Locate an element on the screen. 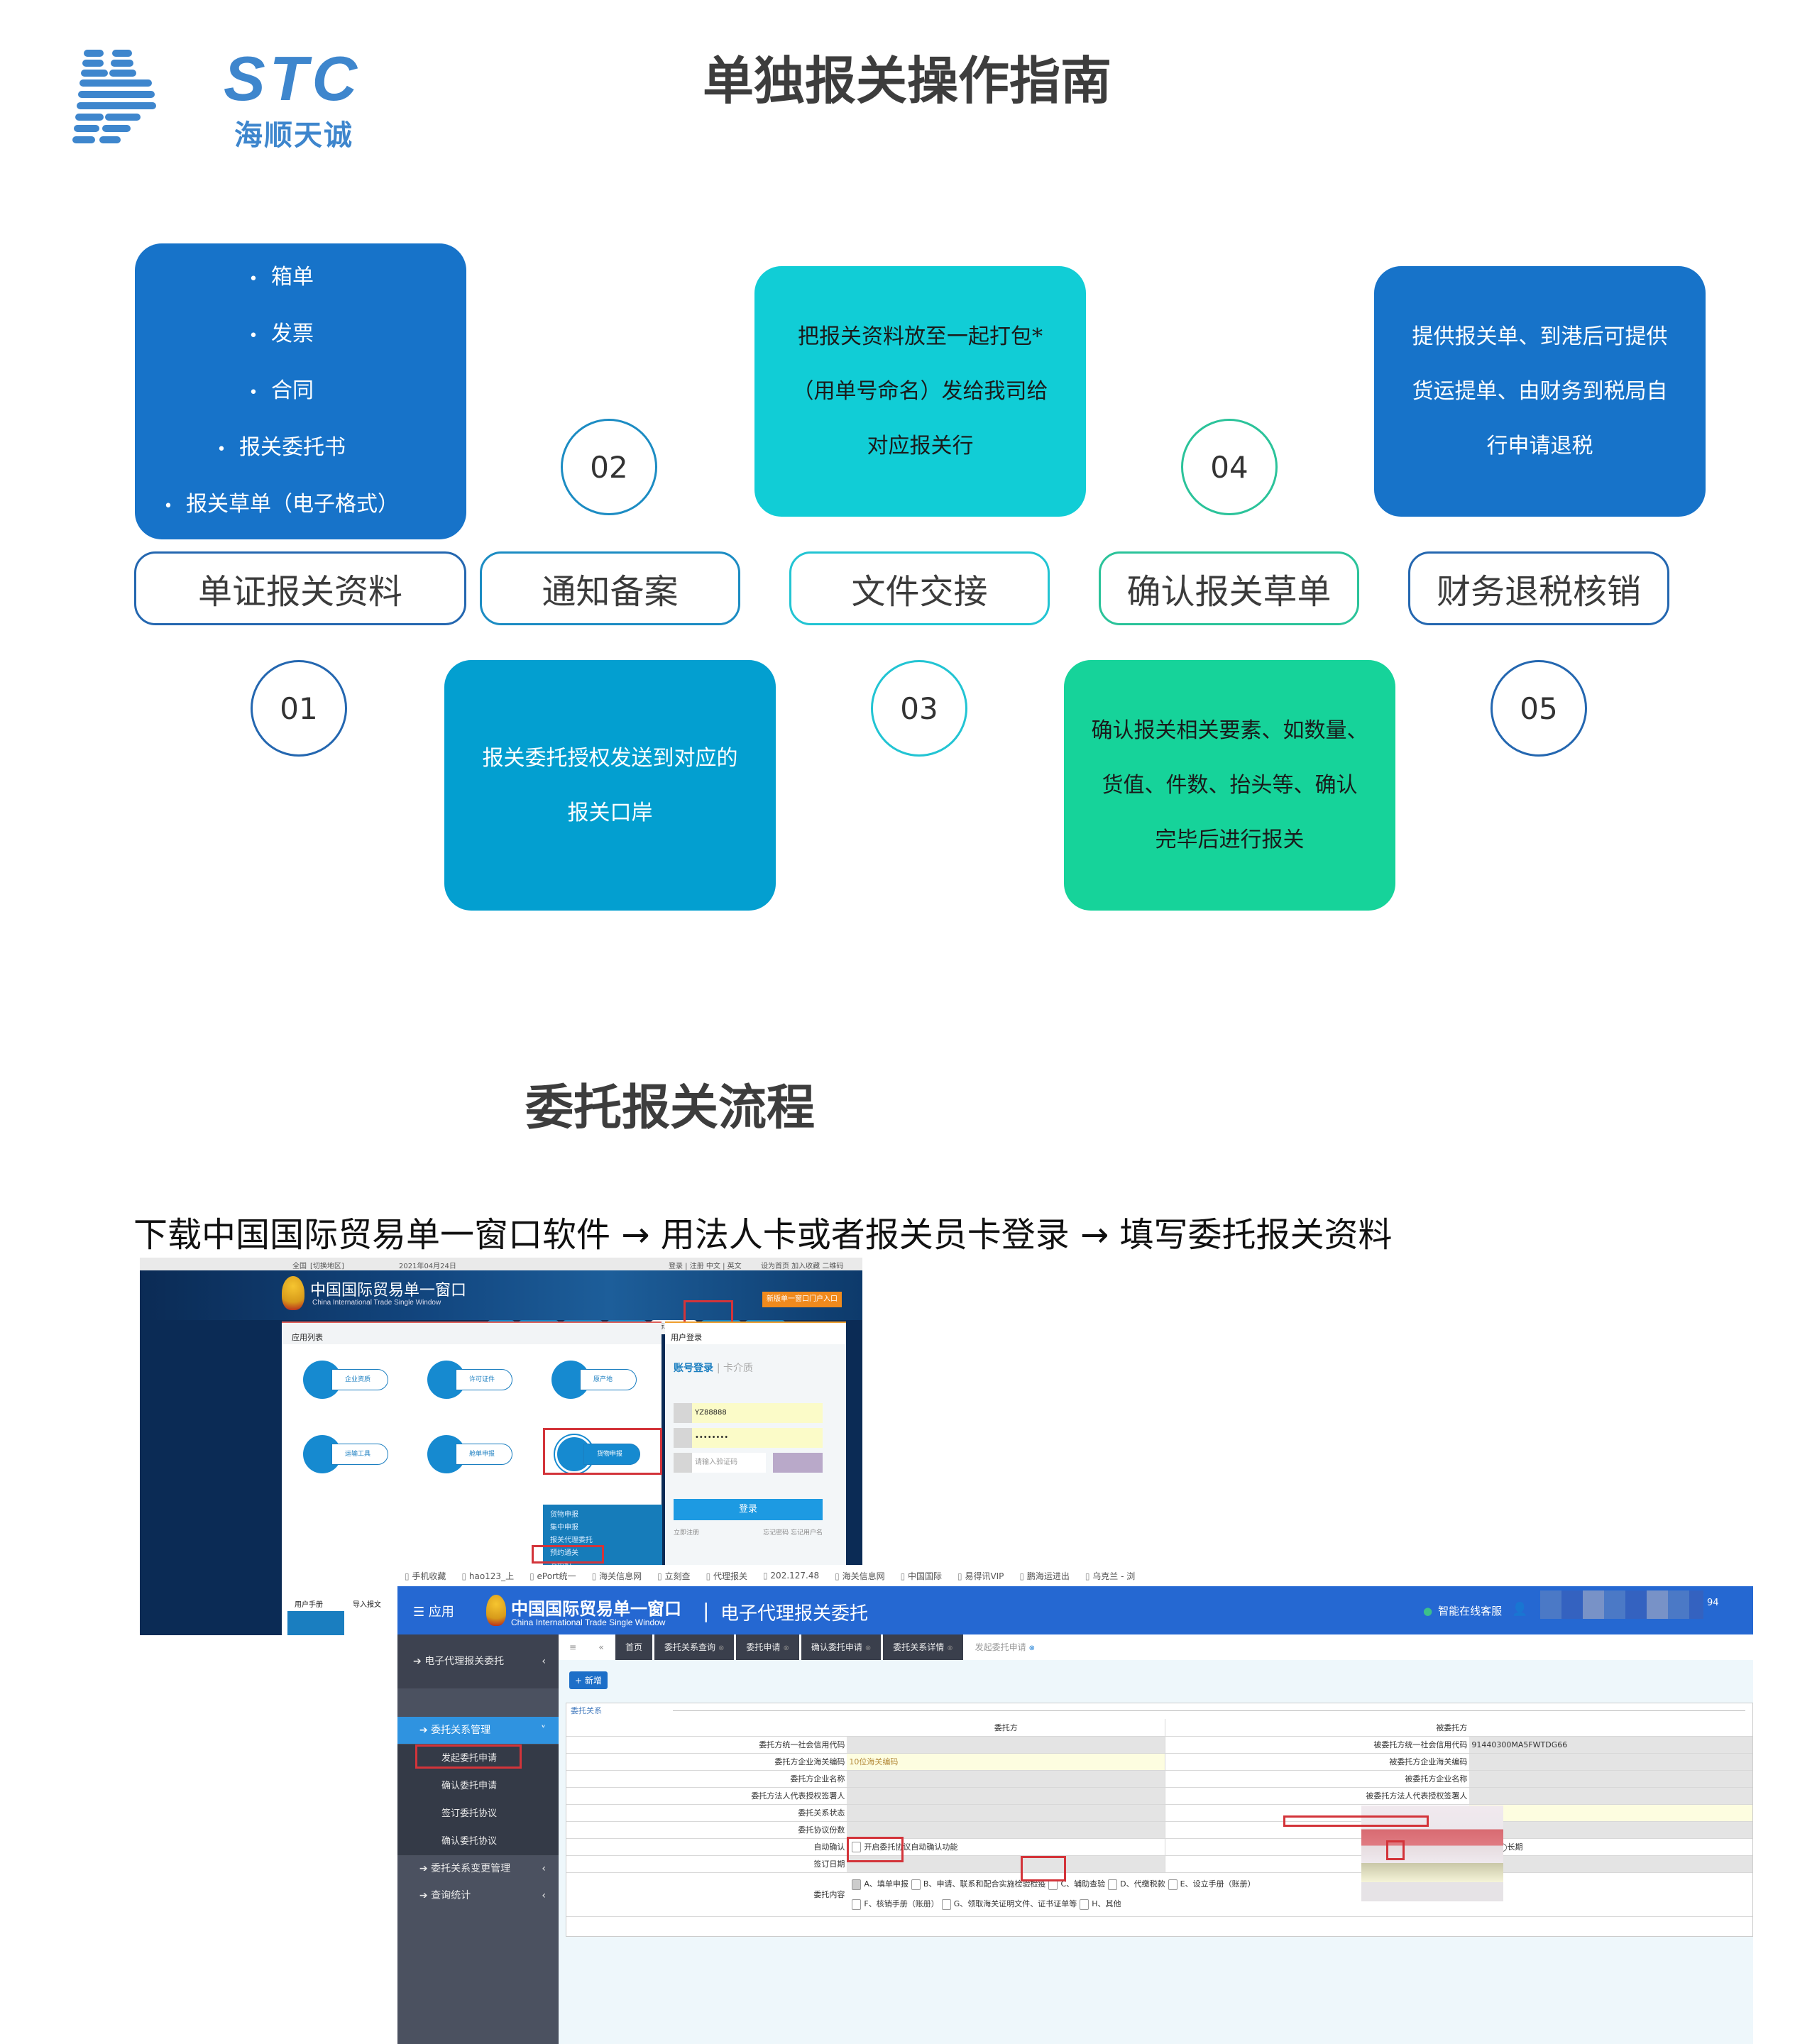 The height and width of the screenshot is (2044, 1817). step-label-04: 确认报关草单 is located at coordinates (1229, 588).